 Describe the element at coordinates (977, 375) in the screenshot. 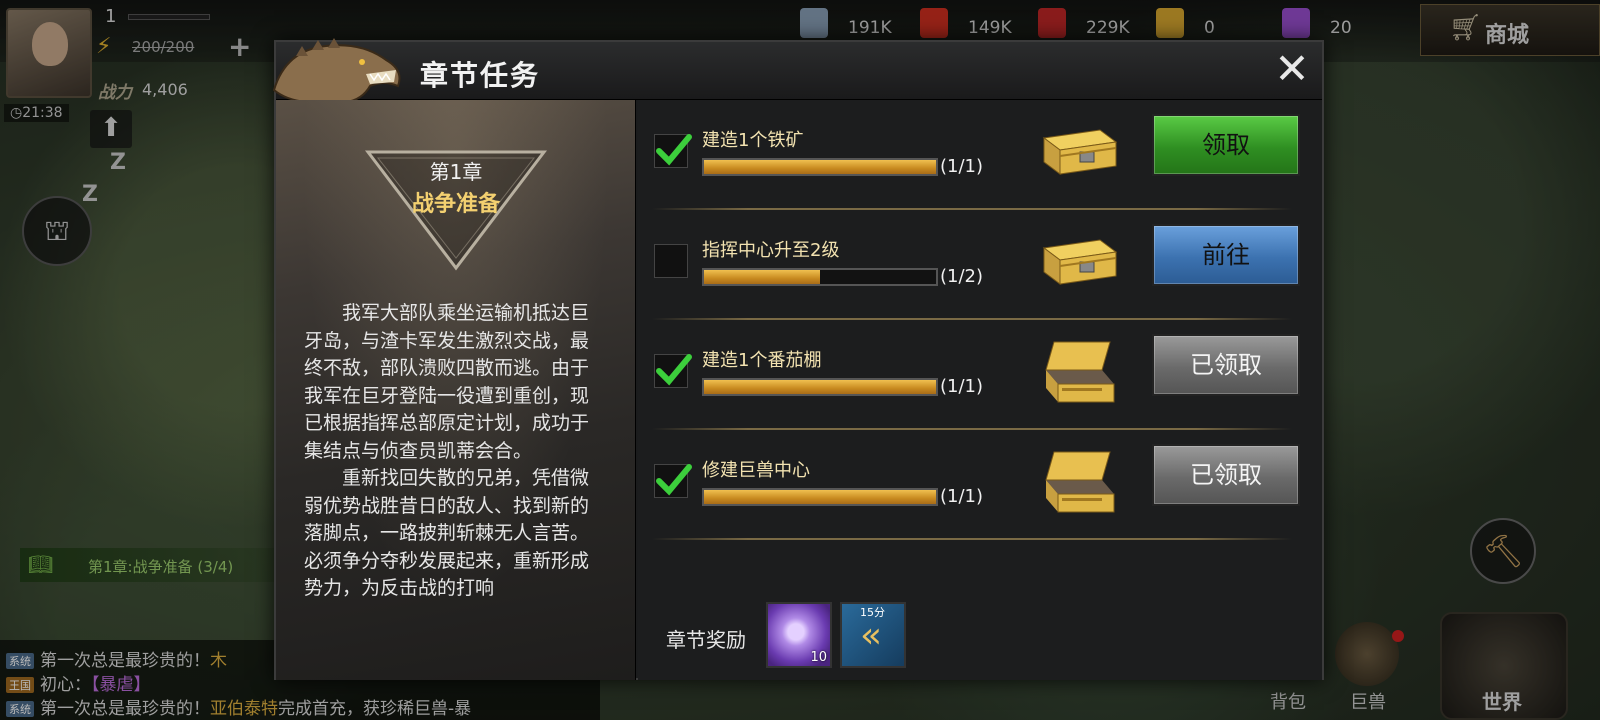

I see `task-row: 建造1个番茄棚 (1/1) 已领取` at that location.